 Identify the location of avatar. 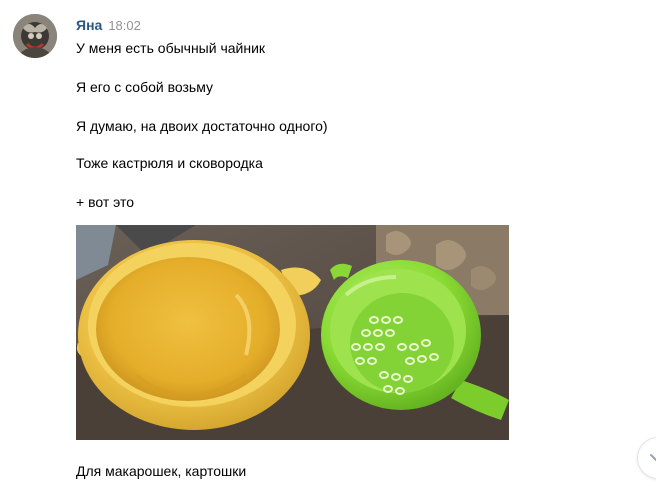
(35, 36).